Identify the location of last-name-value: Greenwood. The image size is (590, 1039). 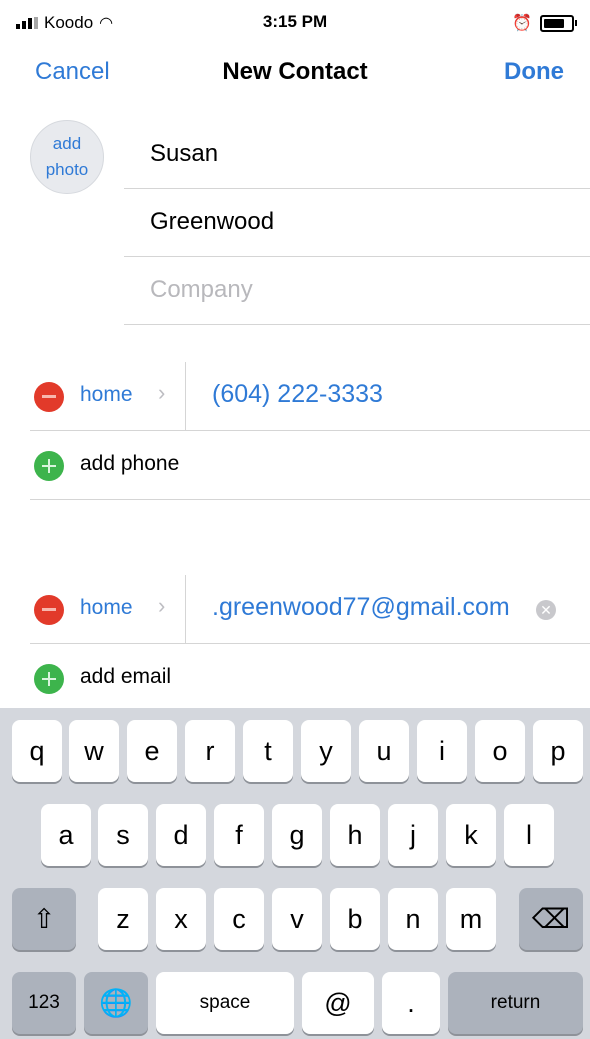
(212, 221).